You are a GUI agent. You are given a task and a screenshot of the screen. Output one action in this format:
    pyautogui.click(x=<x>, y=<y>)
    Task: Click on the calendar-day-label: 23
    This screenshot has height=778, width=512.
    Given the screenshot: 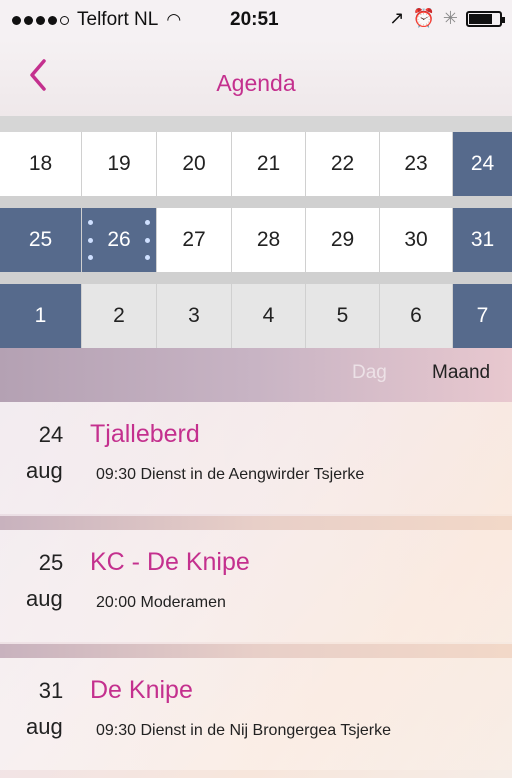 What is the action you would take?
    pyautogui.click(x=416, y=163)
    